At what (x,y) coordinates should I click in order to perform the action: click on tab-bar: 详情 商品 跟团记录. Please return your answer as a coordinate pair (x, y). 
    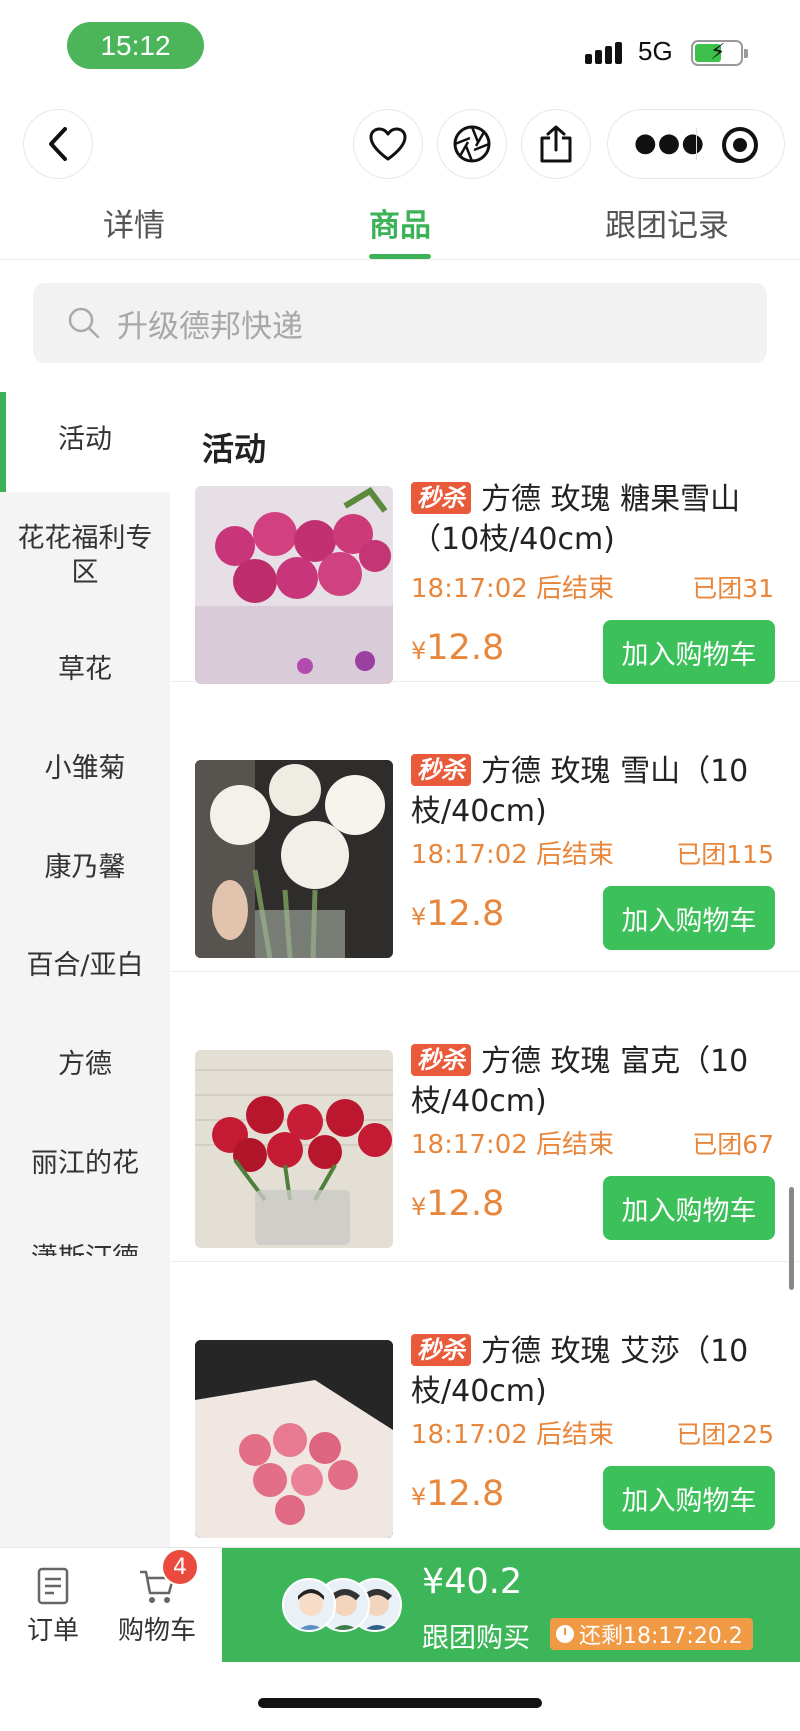
    Looking at the image, I should click on (400, 225).